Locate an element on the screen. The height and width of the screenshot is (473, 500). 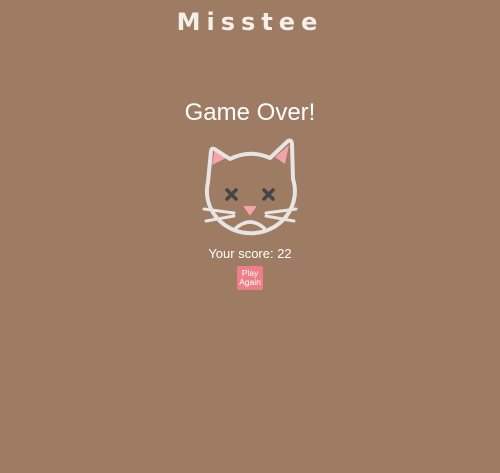
dead-cat-face-icon is located at coordinates (250, 189).